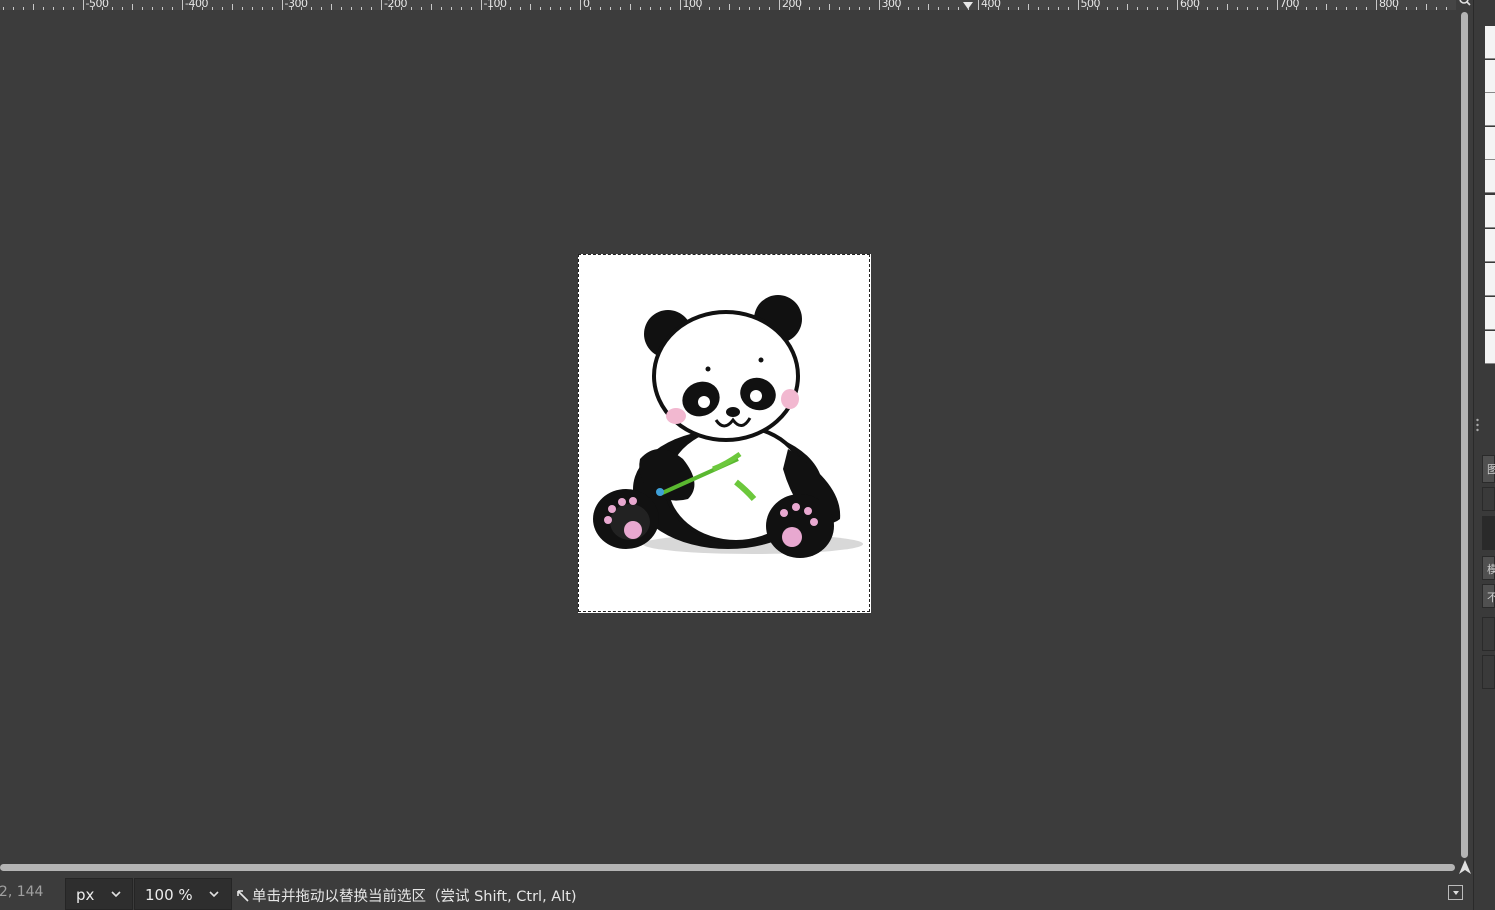 Image resolution: width=1495 pixels, height=910 pixels. I want to click on horizontal-scrollbar-thumb, so click(727, 867).